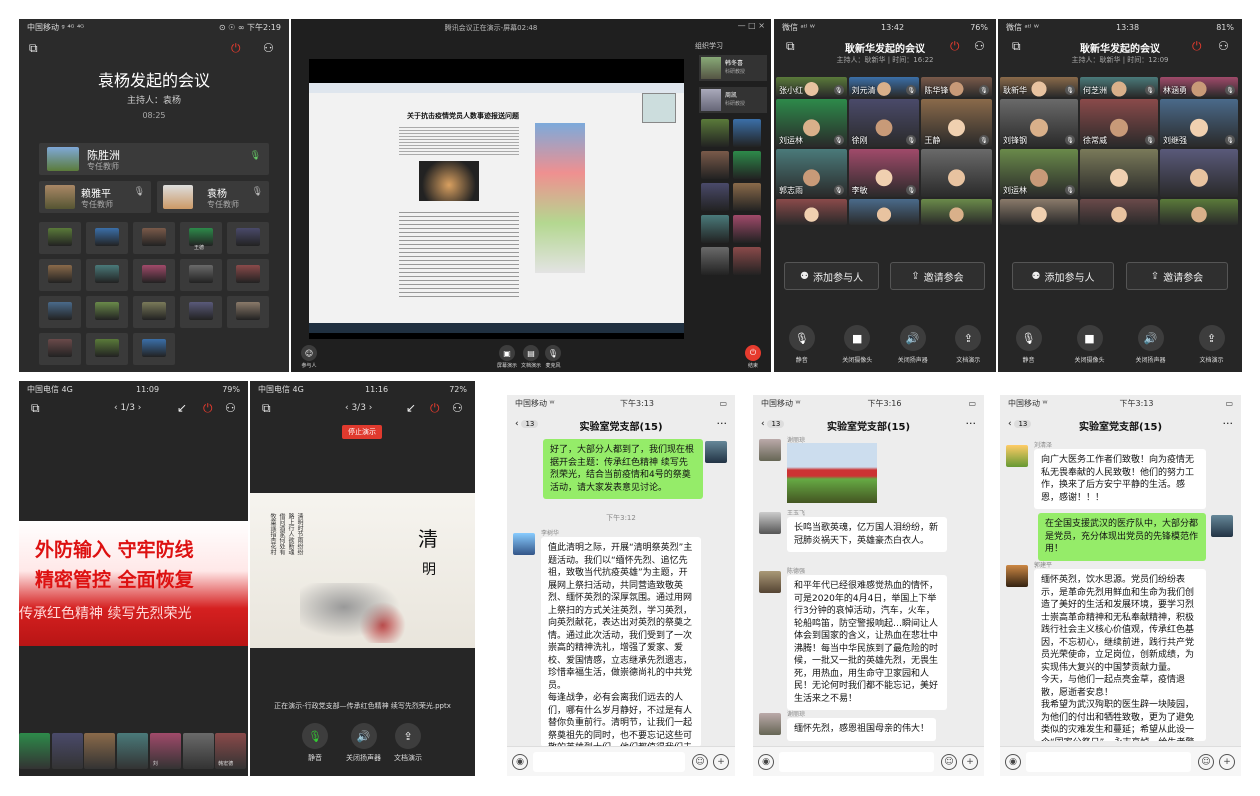 This screenshot has width=1260, height=796. I want to click on end-button: ⏻ 结束, so click(753, 357).